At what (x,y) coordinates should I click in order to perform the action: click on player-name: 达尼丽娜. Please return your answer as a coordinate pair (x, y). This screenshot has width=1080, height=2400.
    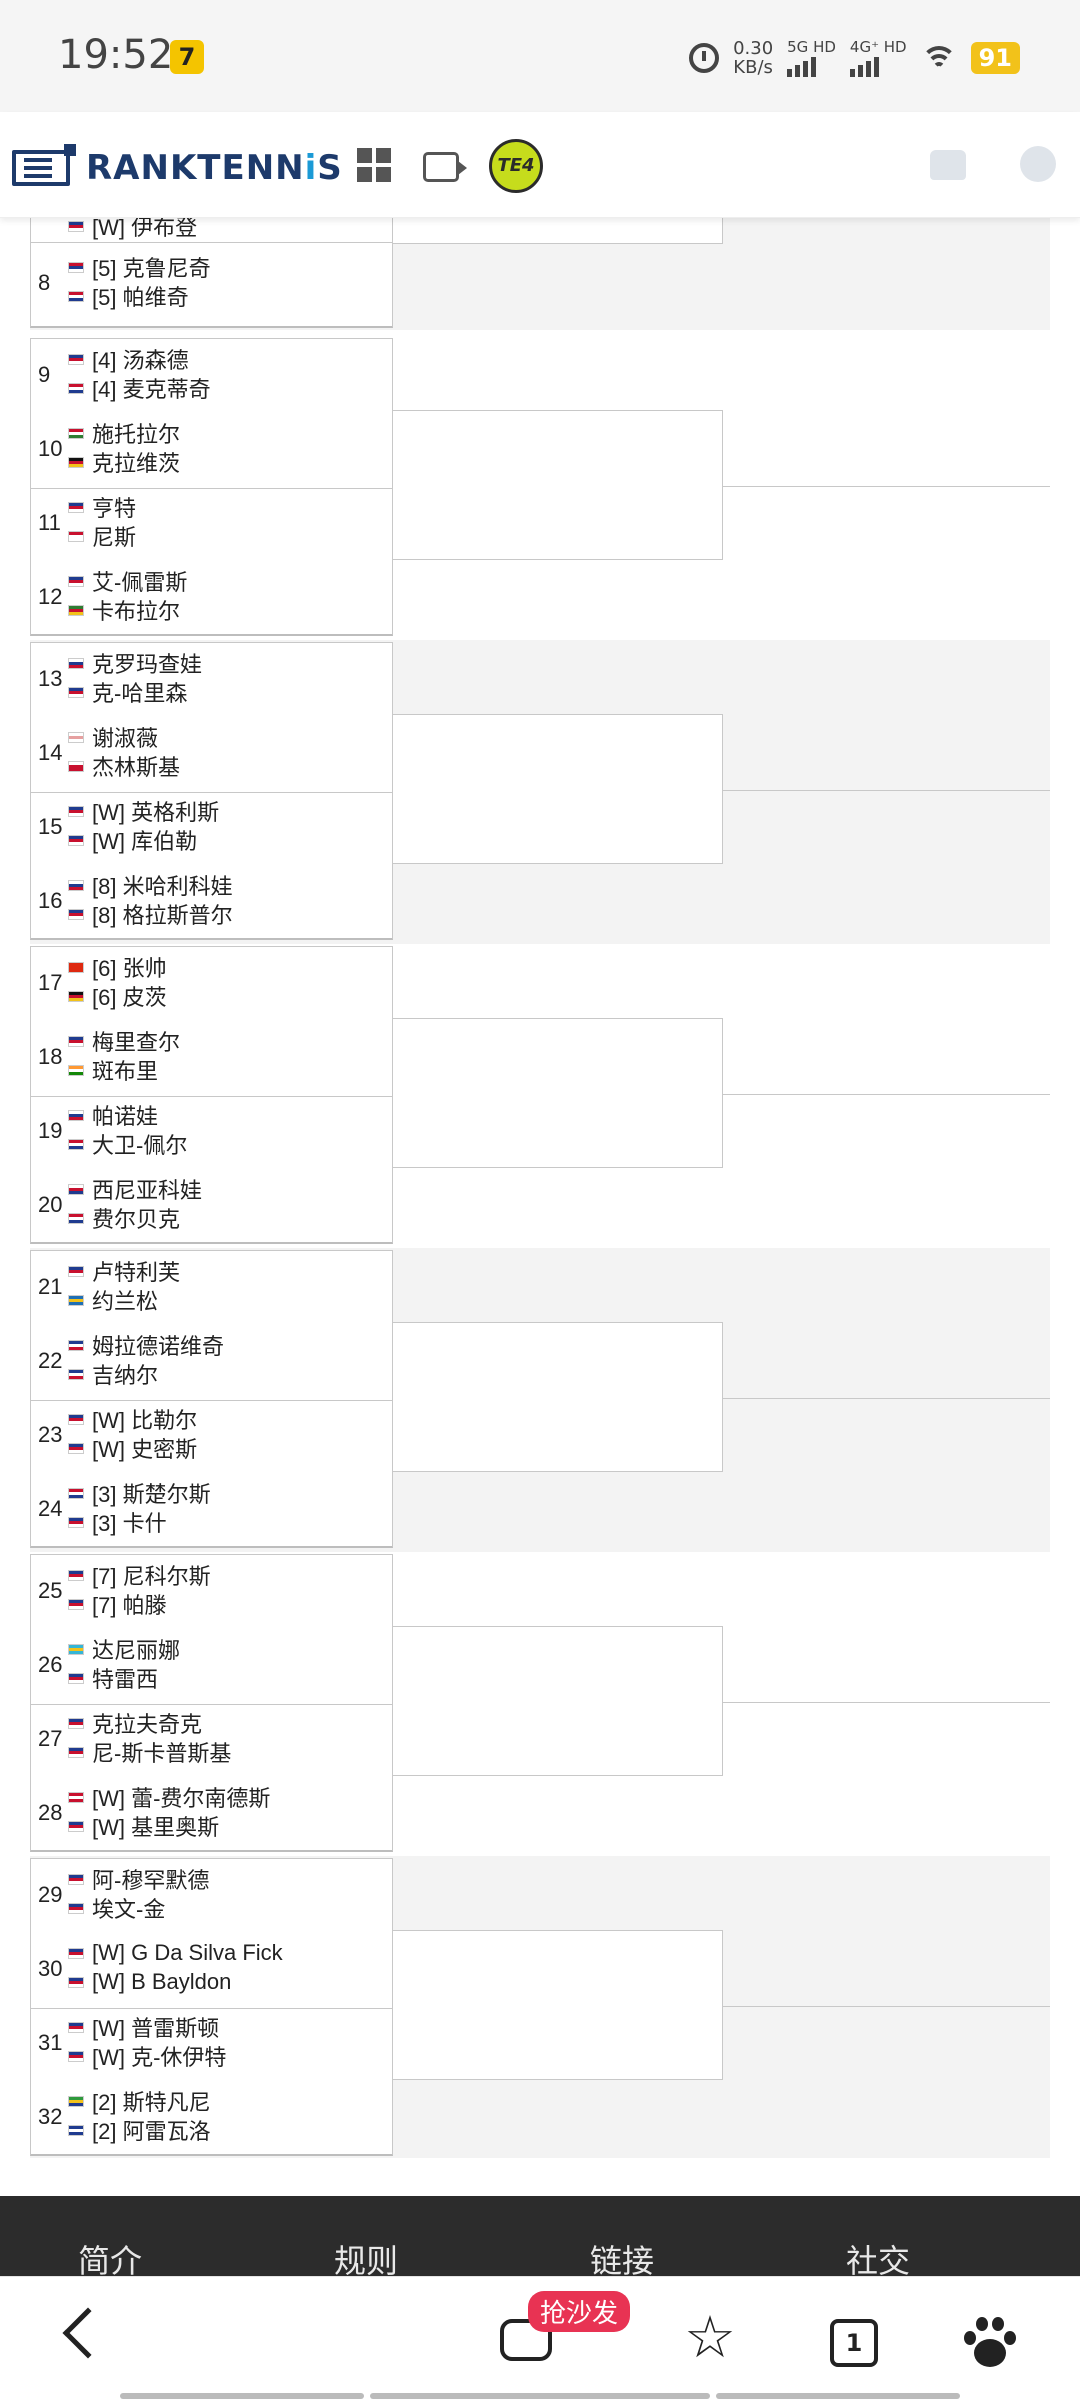
    Looking at the image, I should click on (124, 1649).